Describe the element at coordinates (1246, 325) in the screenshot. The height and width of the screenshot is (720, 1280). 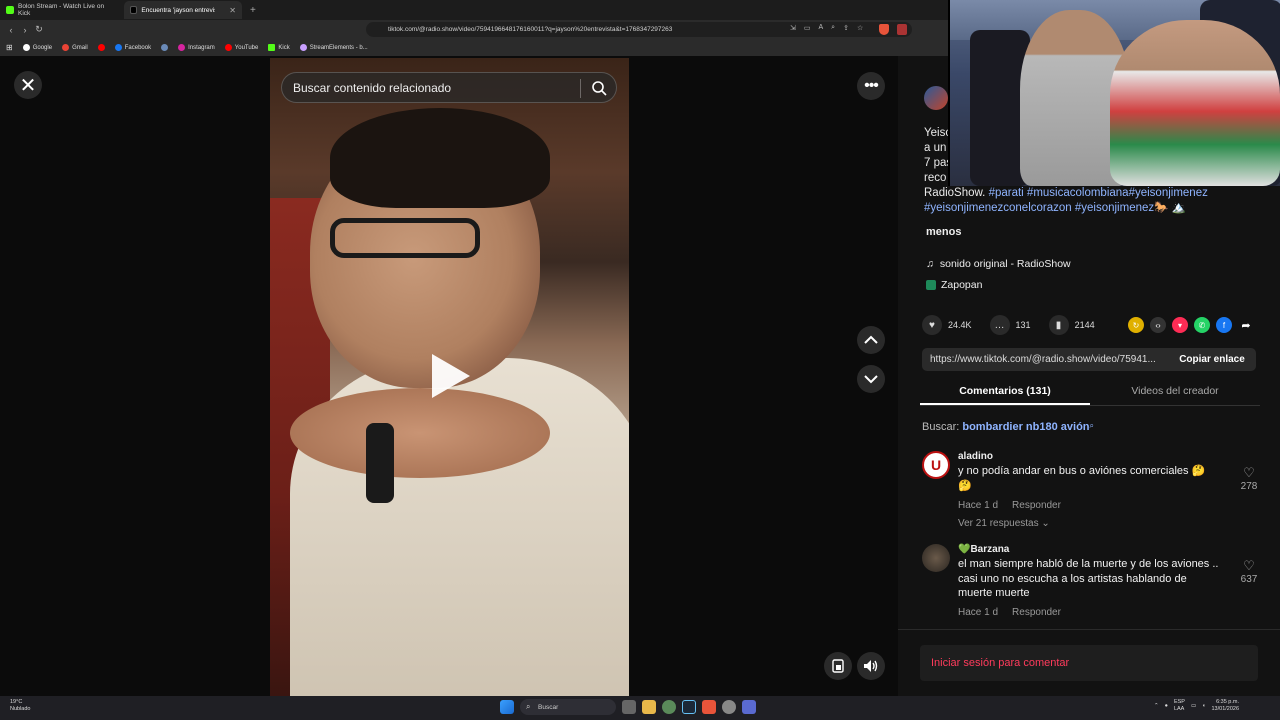
I see `share-arrow-icon: ➦` at that location.